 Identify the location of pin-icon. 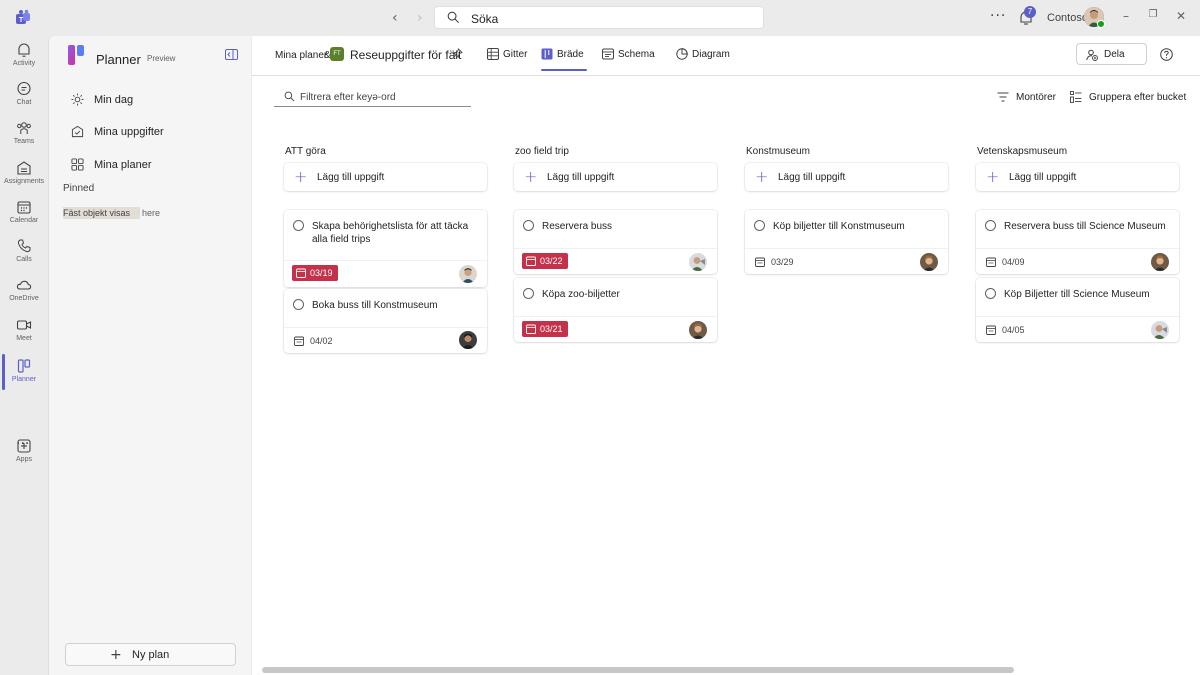
(457, 53).